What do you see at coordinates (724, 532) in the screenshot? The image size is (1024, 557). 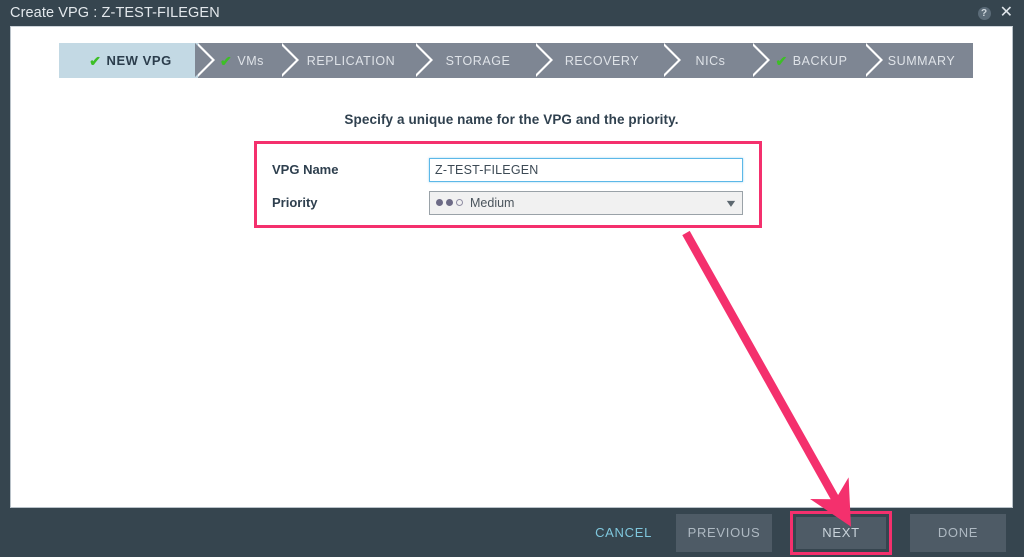 I see `previous-button: PREVIOUS` at bounding box center [724, 532].